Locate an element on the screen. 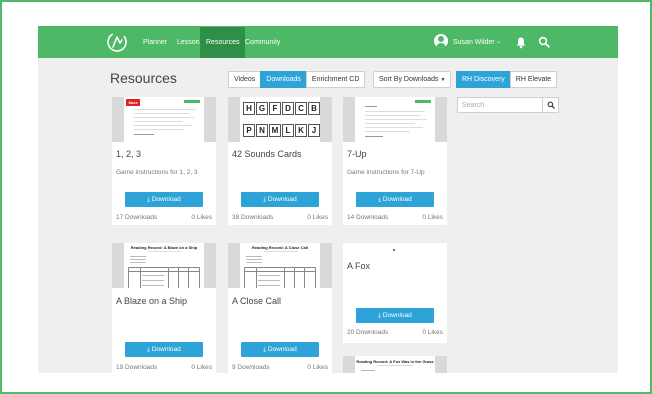 The width and height of the screenshot is (652, 394). letter-card: B is located at coordinates (314, 108).